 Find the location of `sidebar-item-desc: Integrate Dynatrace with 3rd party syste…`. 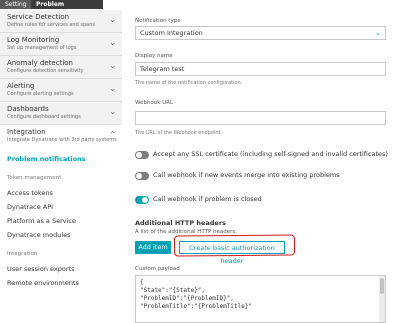

sidebar-item-desc: Integrate Dynatrace with 3rd party syste… is located at coordinates (62, 140).